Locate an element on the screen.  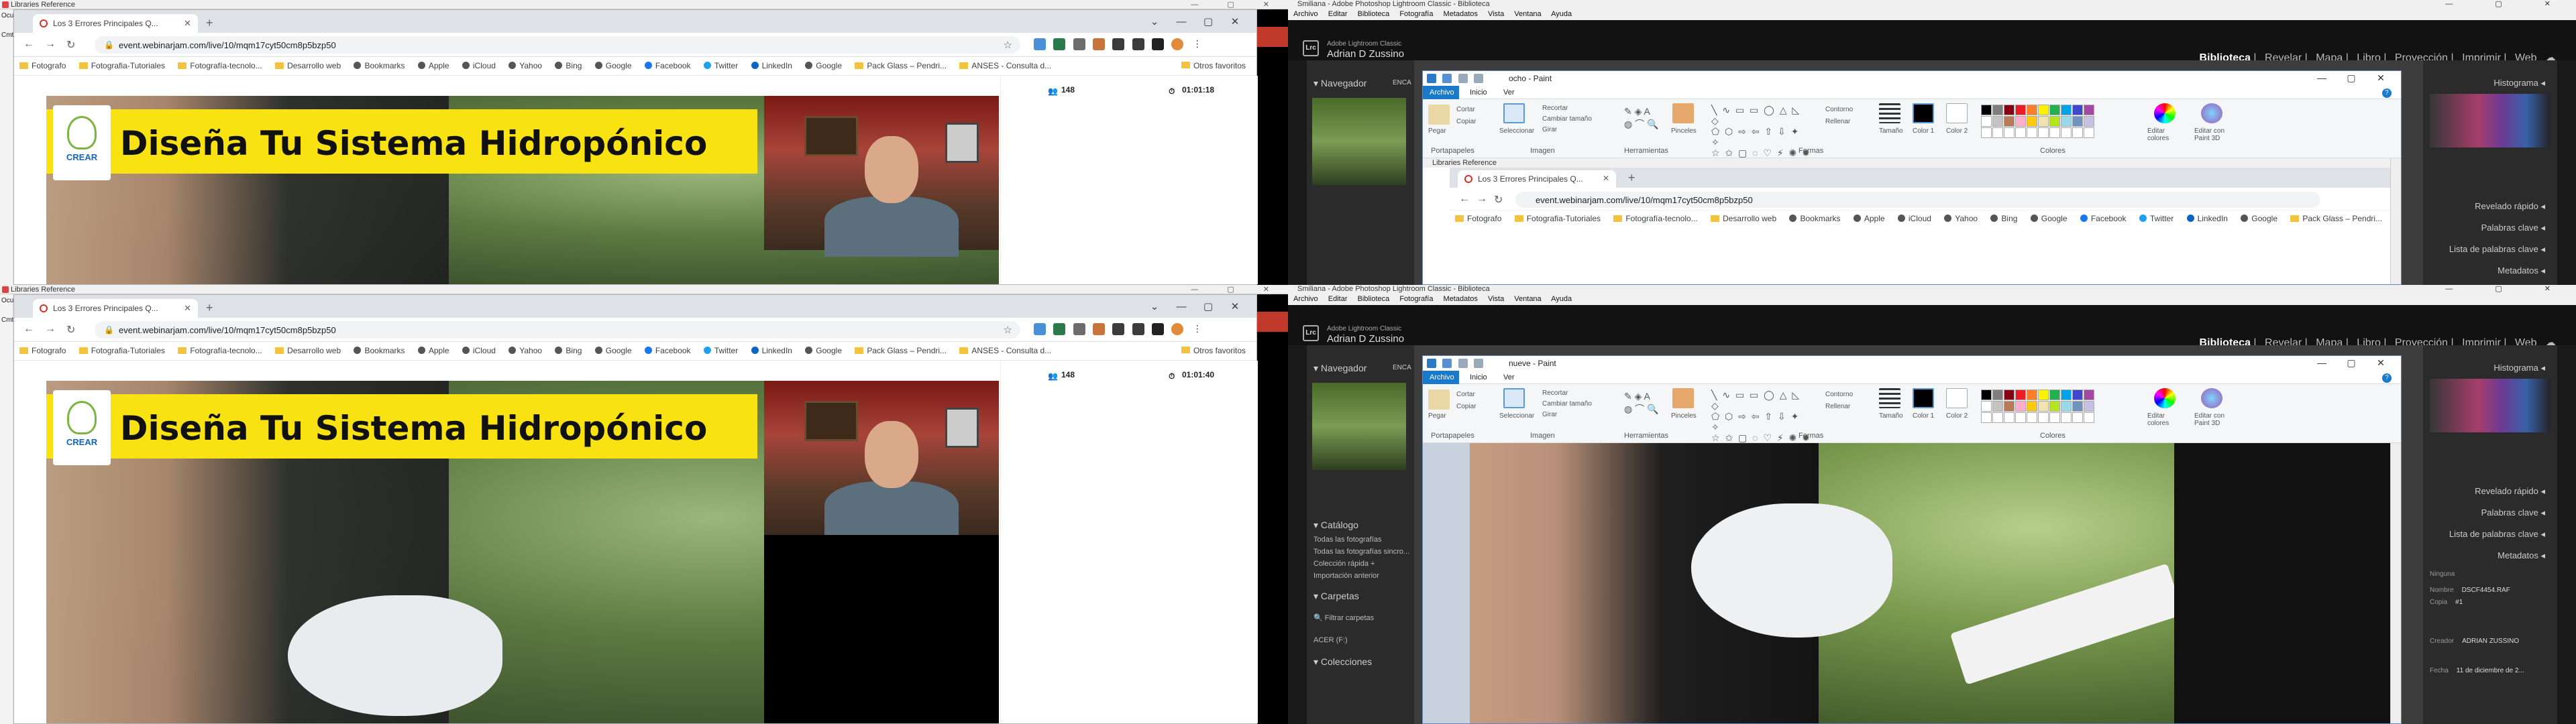
media-icon is located at coordinates (1138, 44).